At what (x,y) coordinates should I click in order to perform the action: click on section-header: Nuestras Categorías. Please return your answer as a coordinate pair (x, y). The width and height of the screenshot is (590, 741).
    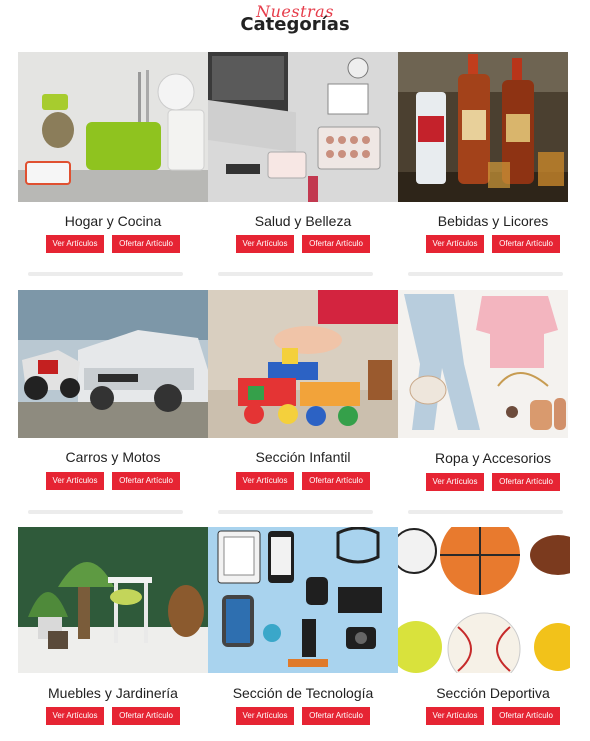
    Looking at the image, I should click on (295, 22).